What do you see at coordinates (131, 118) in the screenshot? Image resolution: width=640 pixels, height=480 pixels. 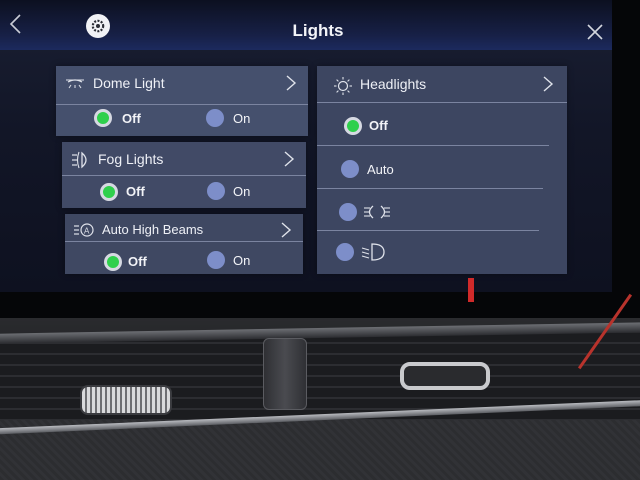 I see `dome-light-off-label: Off` at bounding box center [131, 118].